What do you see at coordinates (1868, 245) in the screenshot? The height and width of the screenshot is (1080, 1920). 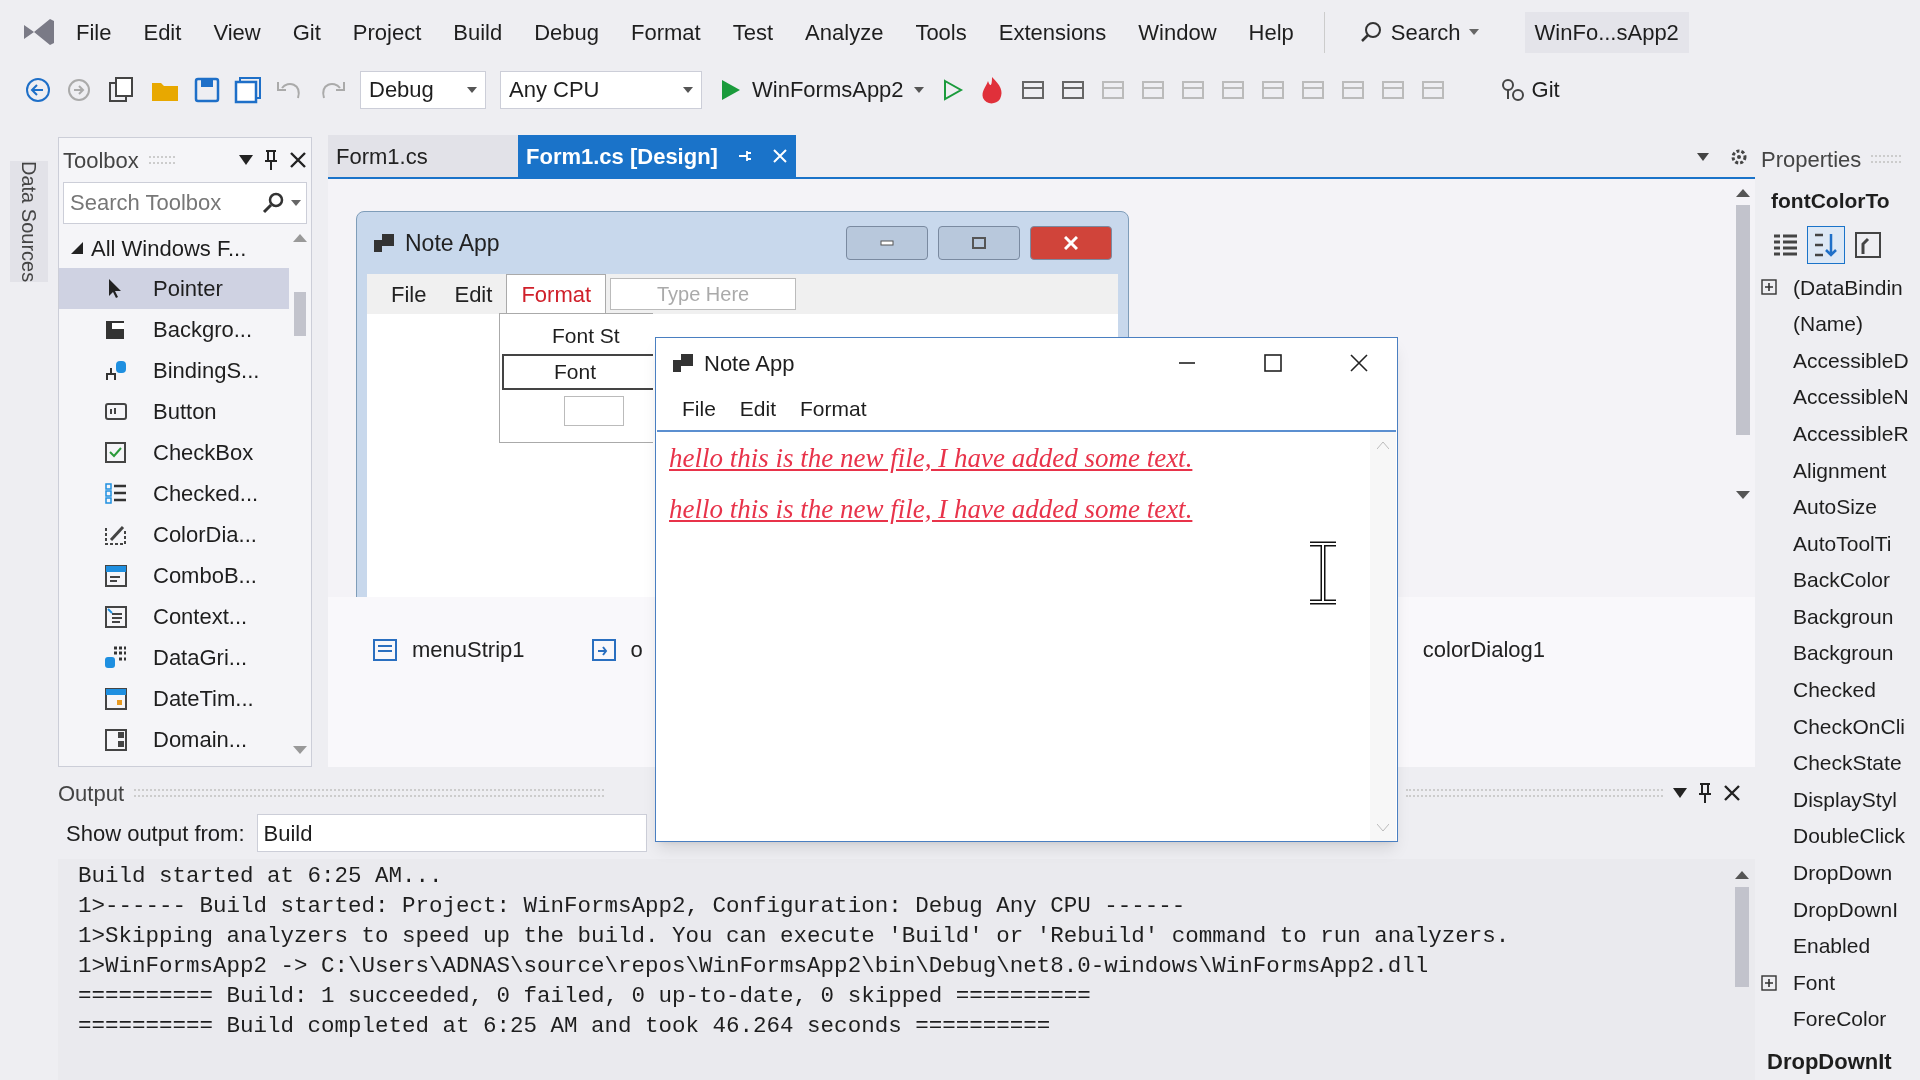 I see `property-pages-icon` at bounding box center [1868, 245].